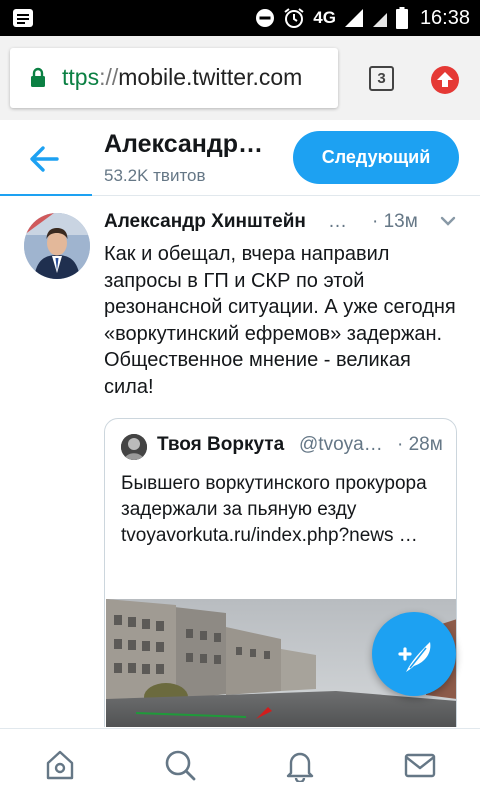 The height and width of the screenshot is (800, 480). Describe the element at coordinates (240, 764) in the screenshot. I see `bottom-navigation` at that location.